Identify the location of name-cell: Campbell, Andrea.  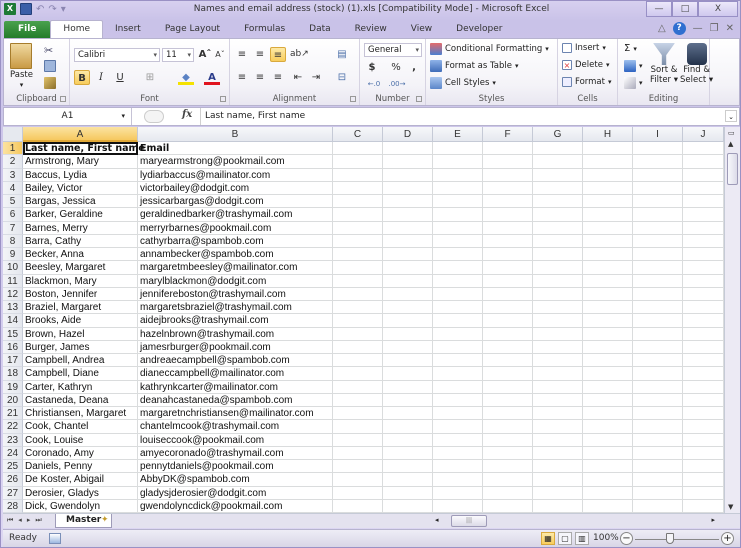
(80, 361).